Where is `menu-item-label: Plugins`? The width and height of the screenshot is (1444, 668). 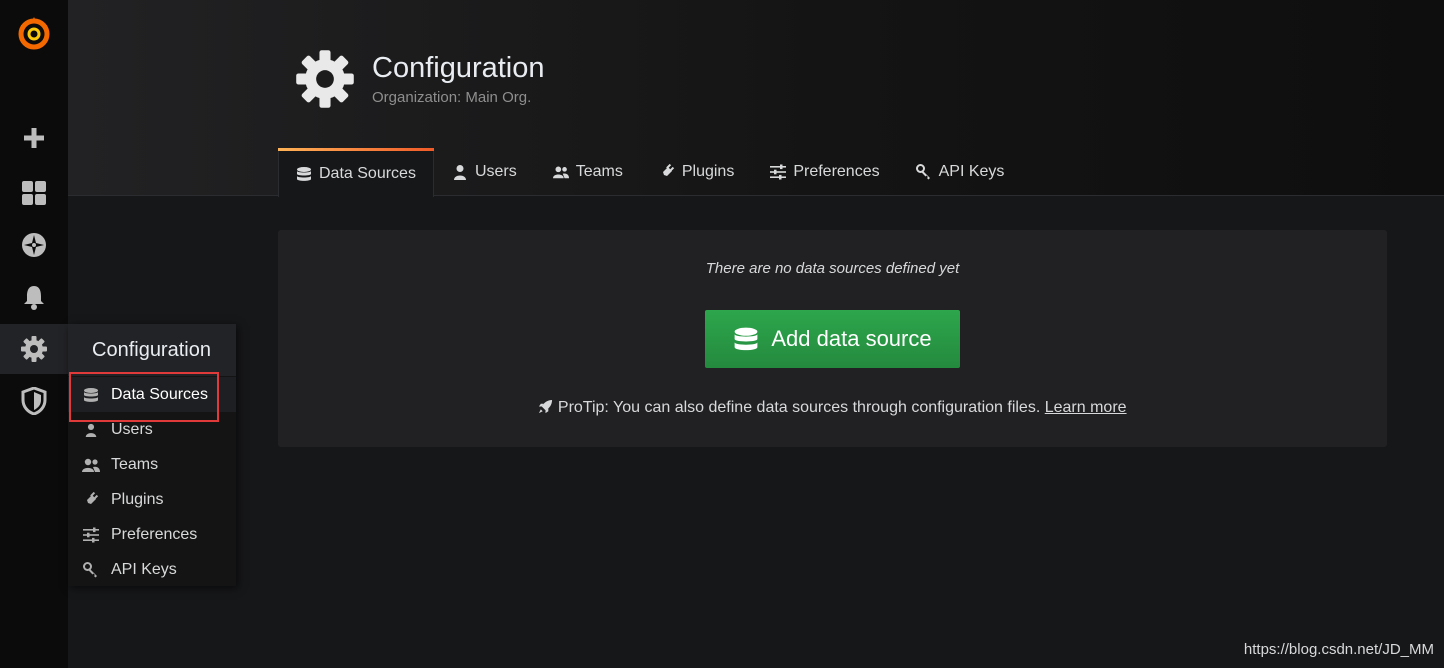
menu-item-label: Plugins is located at coordinates (137, 499).